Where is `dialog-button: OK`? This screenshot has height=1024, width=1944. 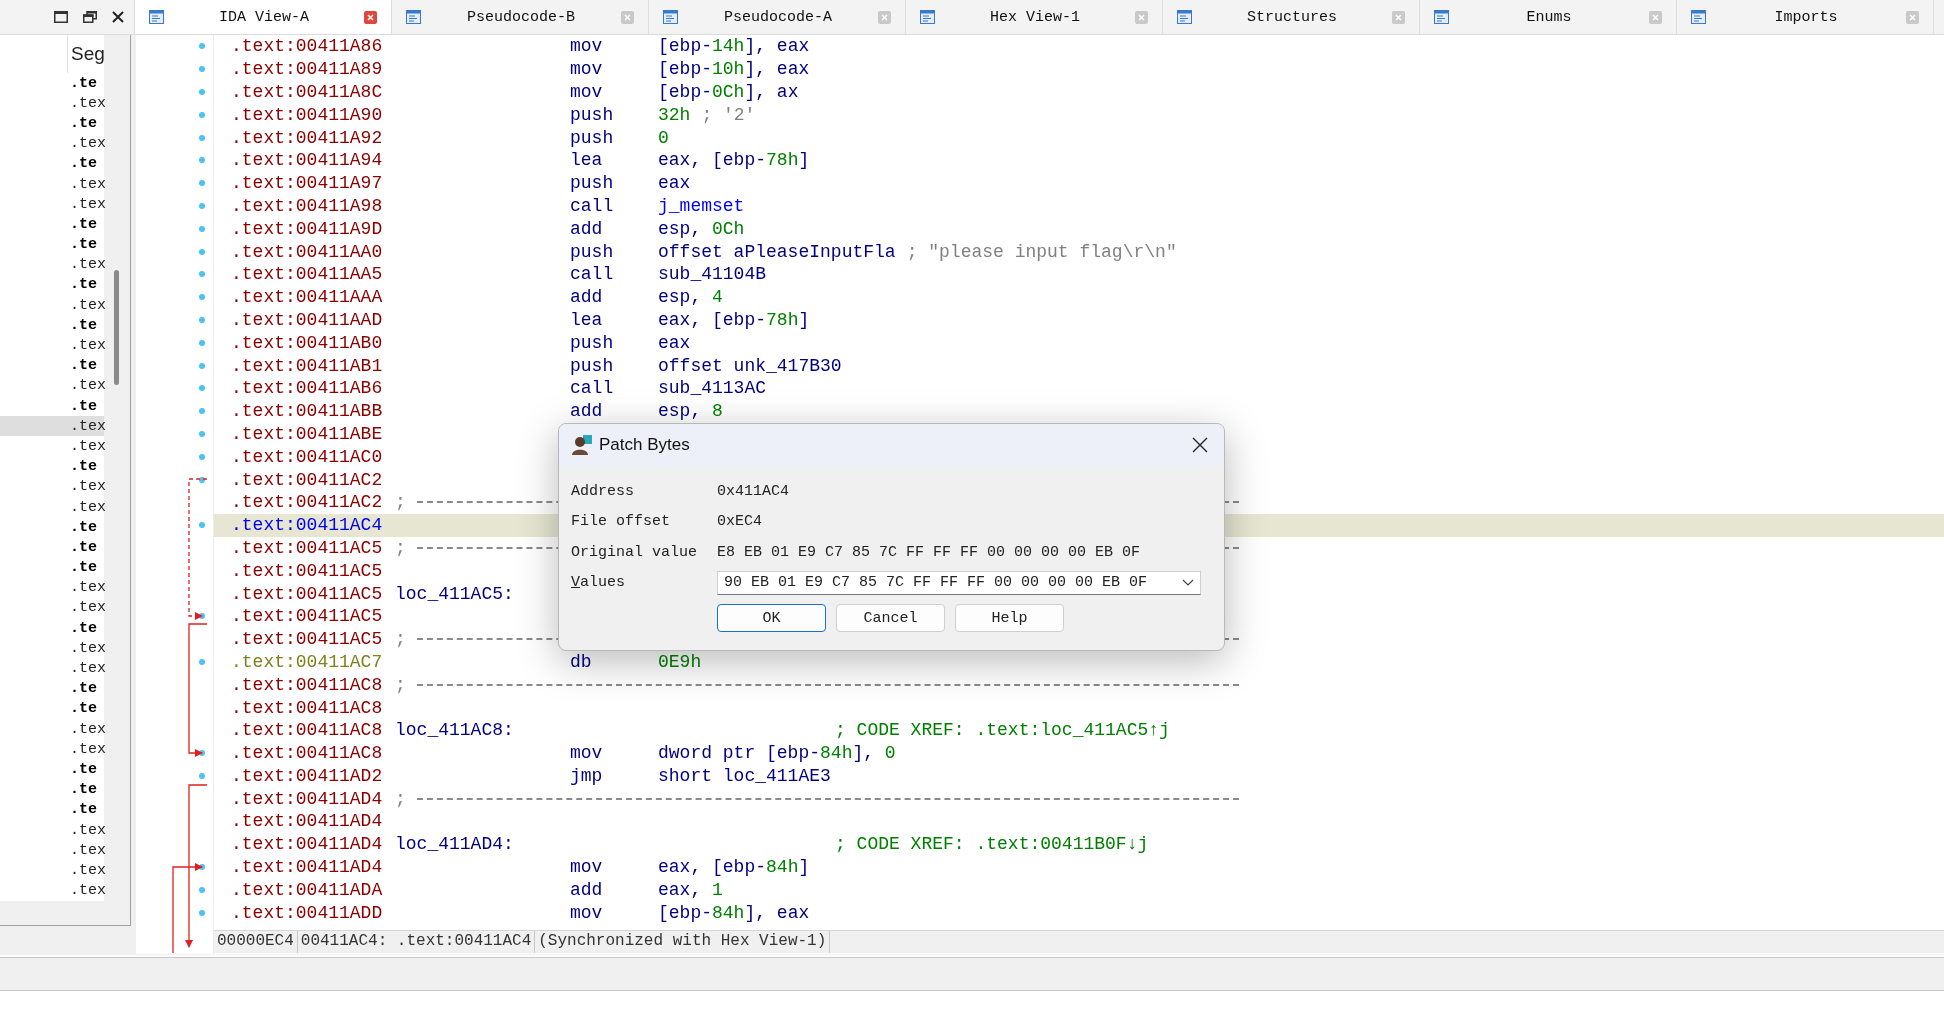
dialog-button: OK is located at coordinates (771, 618).